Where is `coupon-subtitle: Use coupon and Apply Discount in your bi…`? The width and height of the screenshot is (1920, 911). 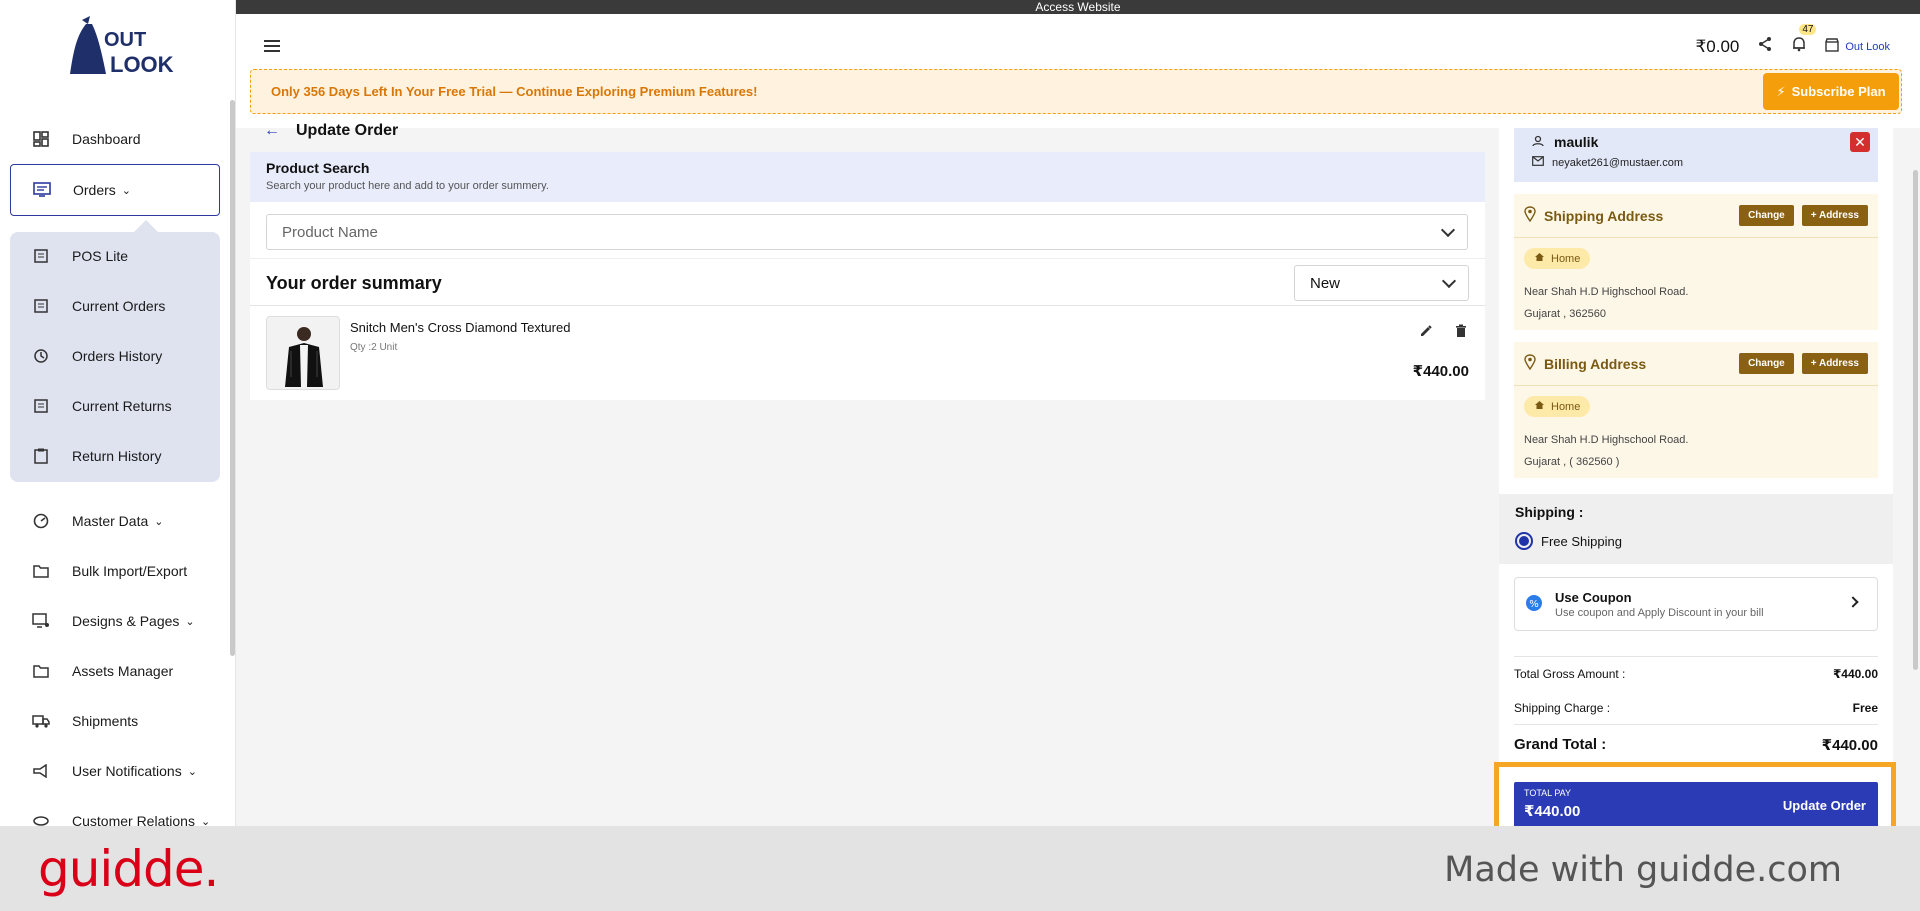 coupon-subtitle: Use coupon and Apply Discount in your bi… is located at coordinates (1659, 613).